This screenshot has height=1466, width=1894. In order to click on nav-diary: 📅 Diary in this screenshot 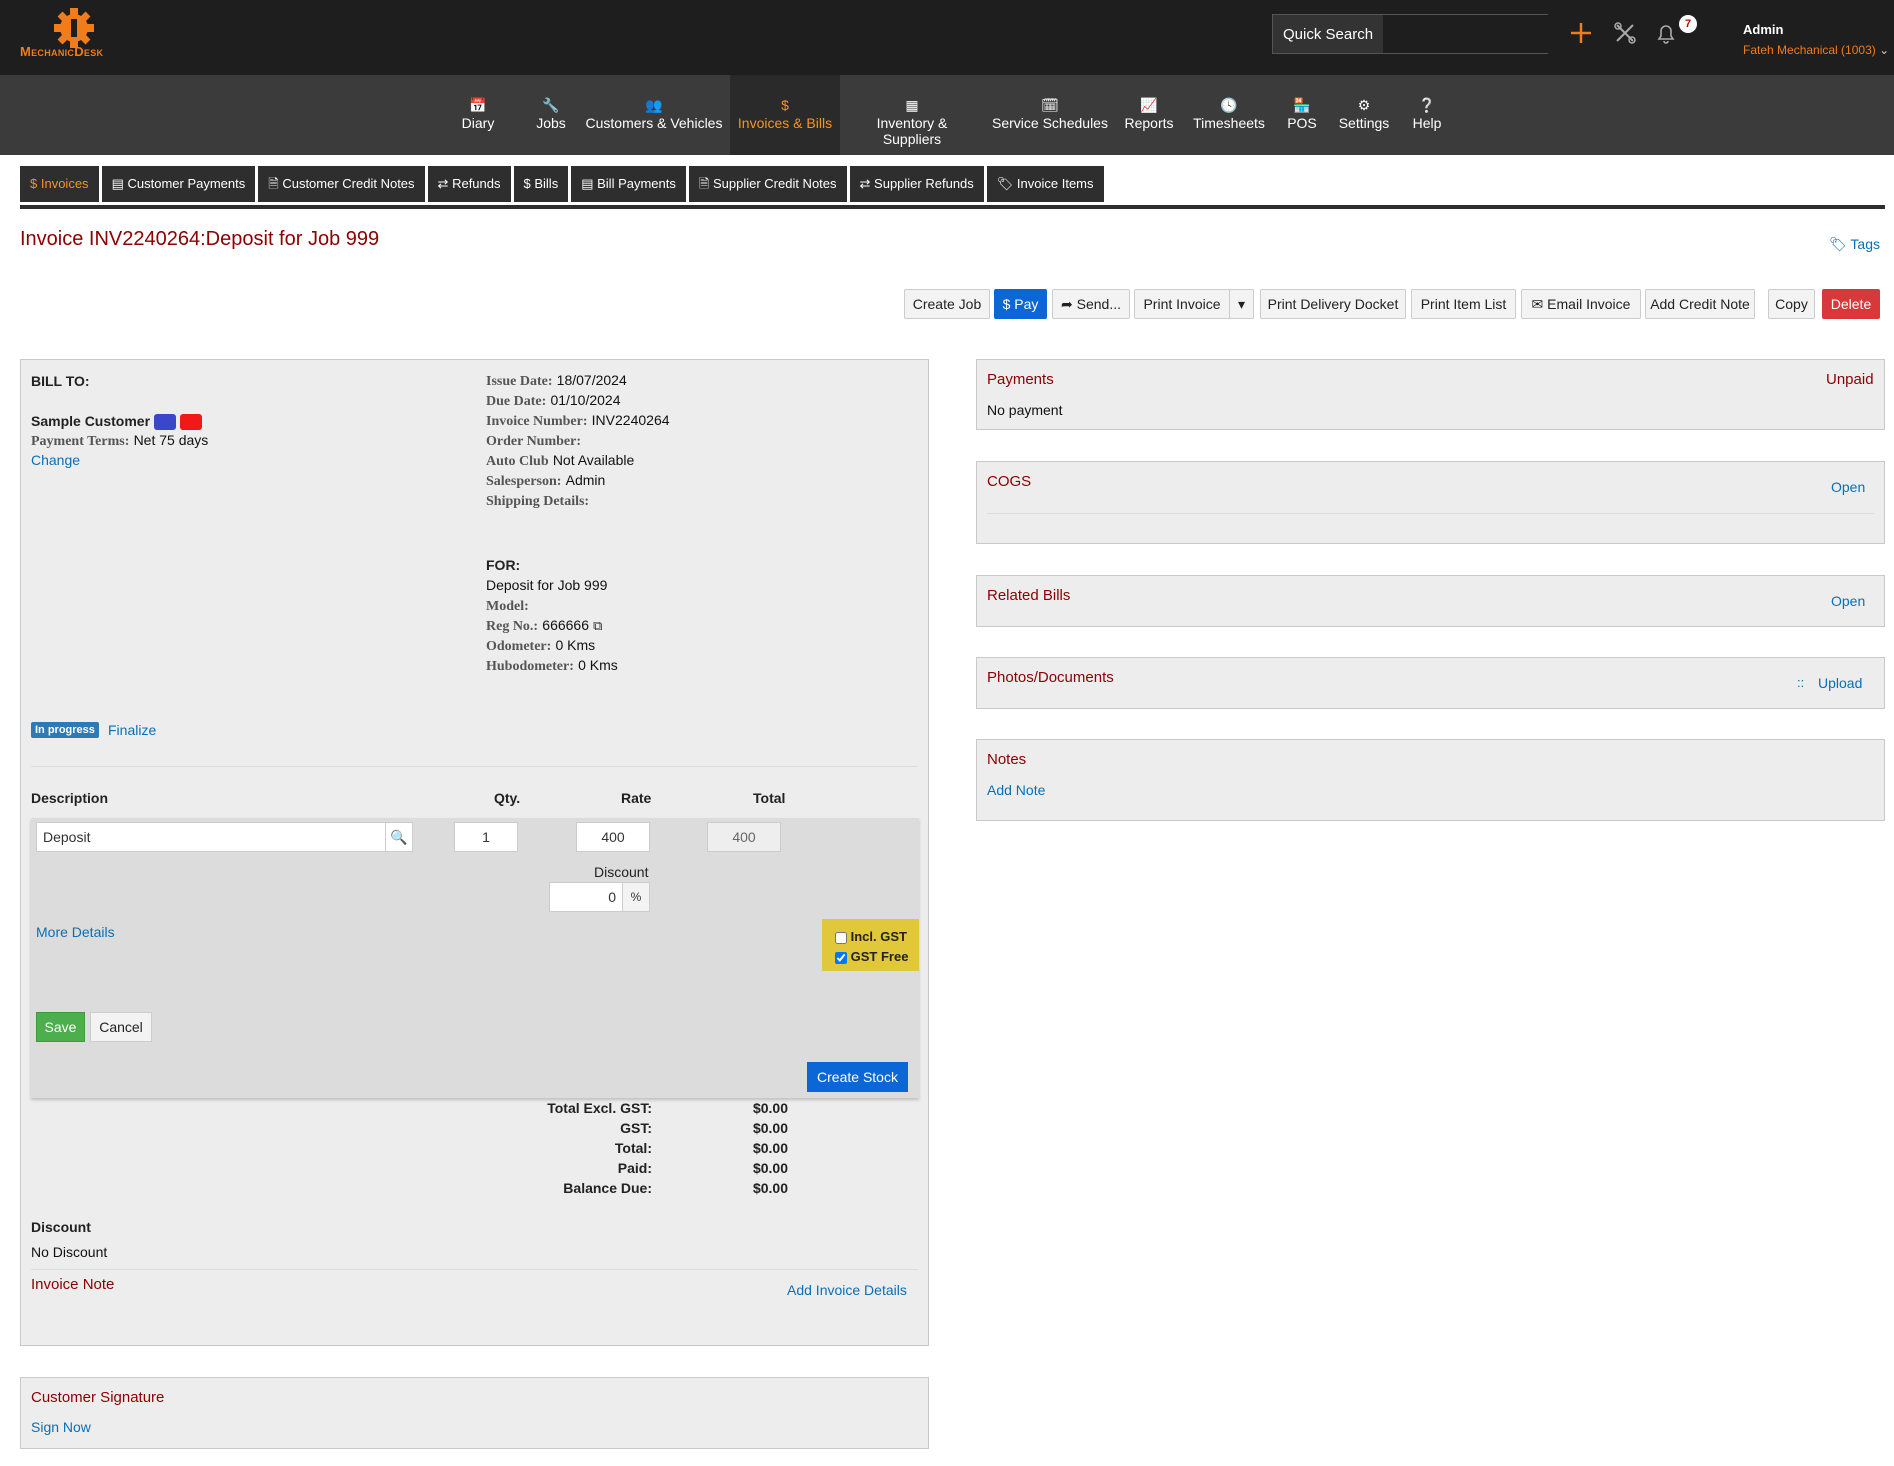, I will do `click(478, 115)`.